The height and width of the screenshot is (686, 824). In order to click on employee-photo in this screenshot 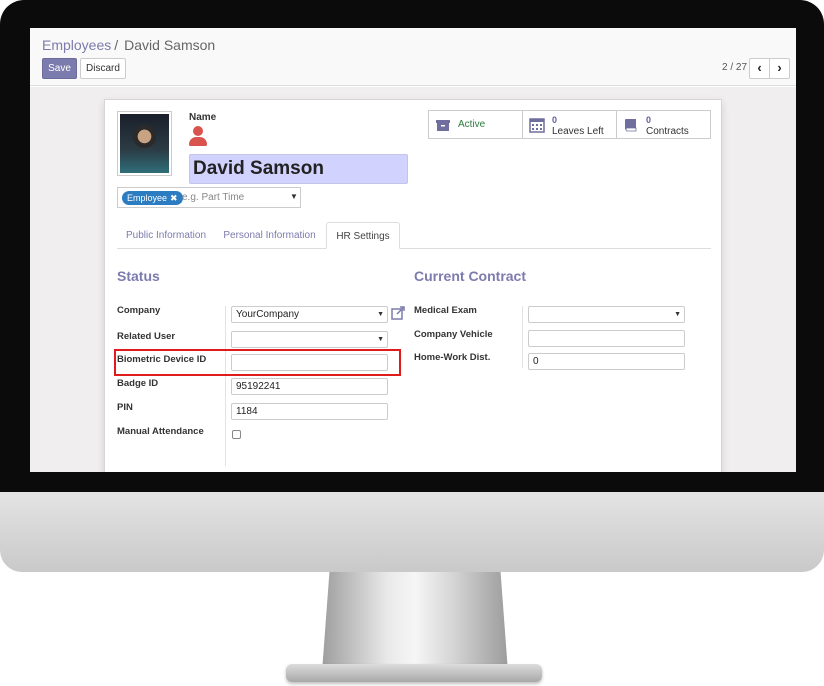, I will do `click(144, 143)`.